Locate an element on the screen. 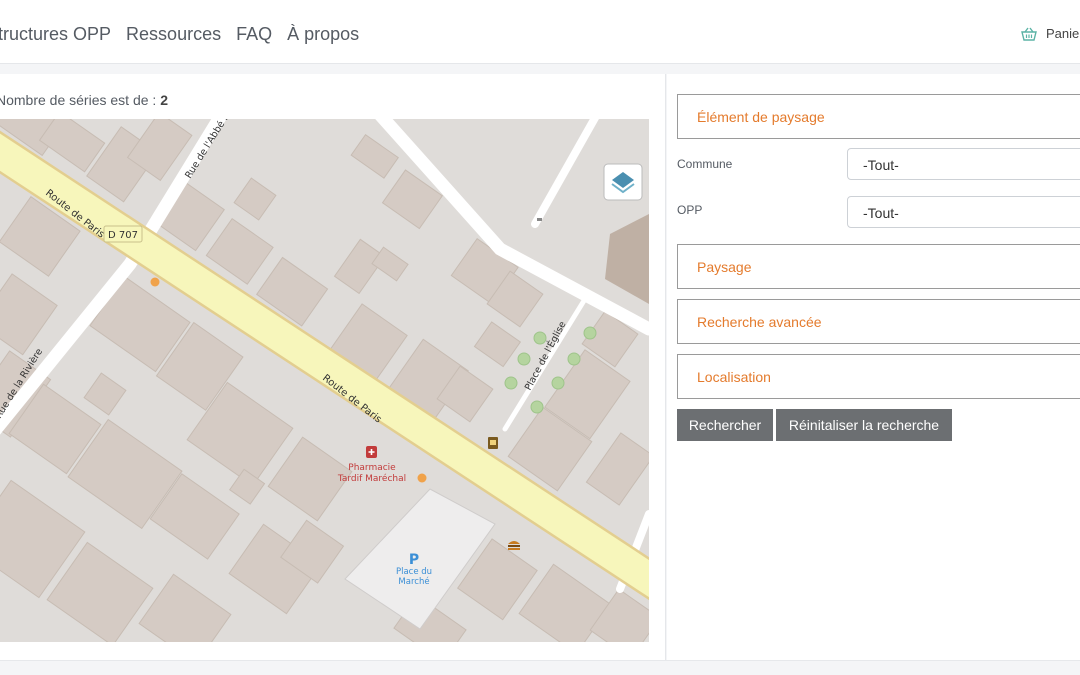 Image resolution: width=1080 pixels, height=675 pixels. accordion-localisation-label: Localisation is located at coordinates (734, 376).